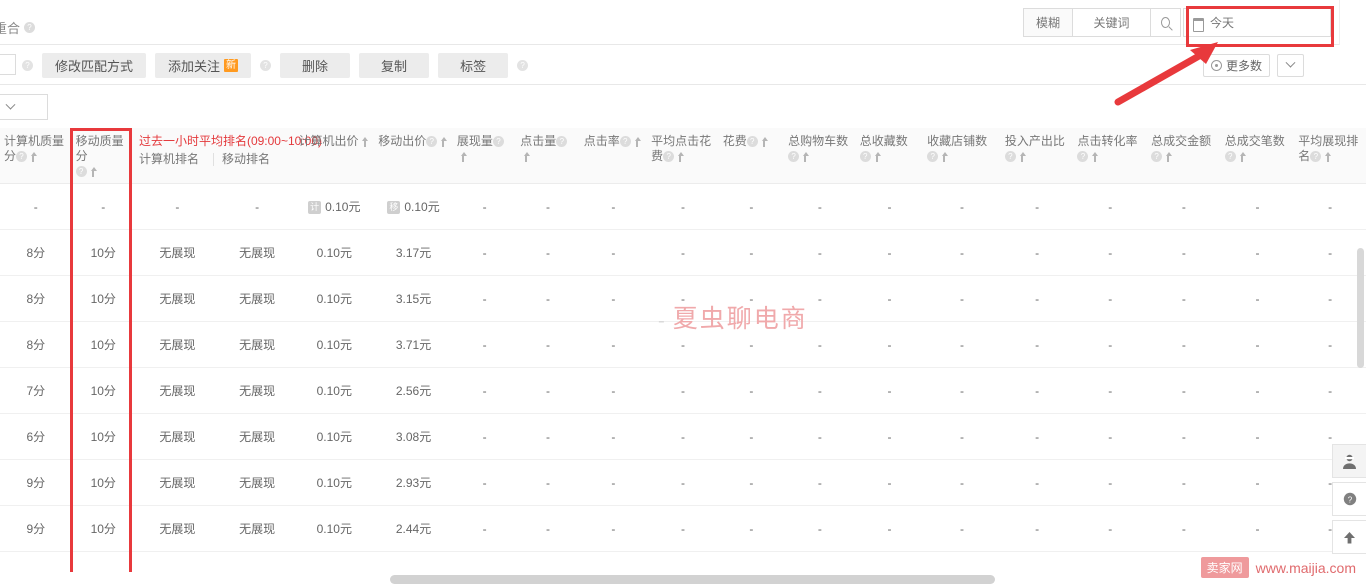 This screenshot has width=1366, height=586. I want to click on expand-toggle-button, so click(1290, 65).